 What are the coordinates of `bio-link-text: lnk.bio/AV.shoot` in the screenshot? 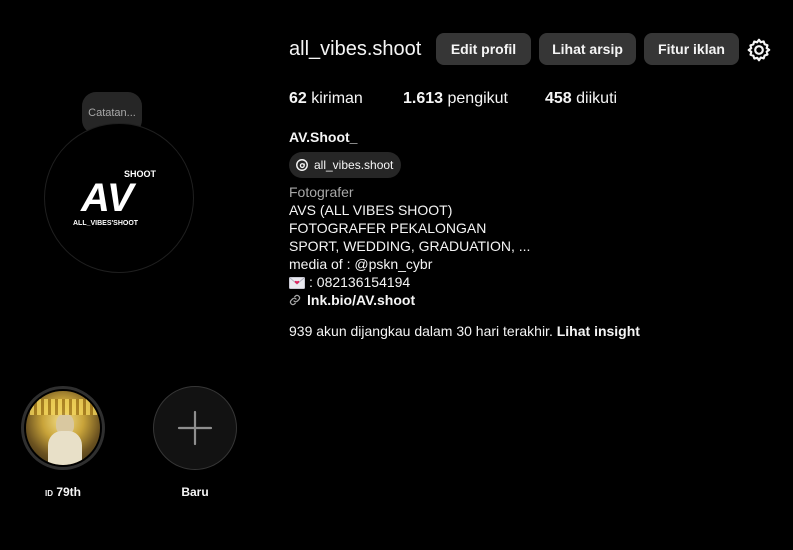 It's located at (361, 300).